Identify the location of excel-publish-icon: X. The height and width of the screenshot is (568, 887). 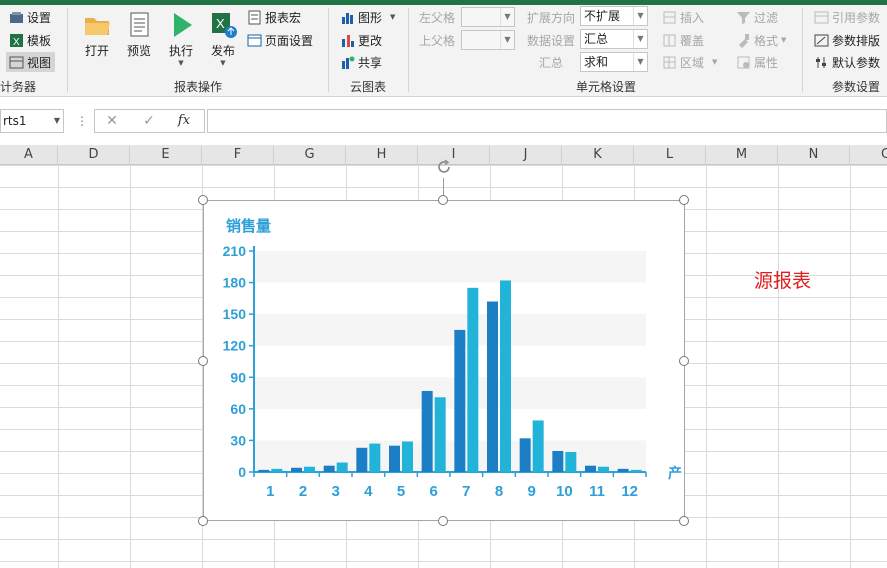
(223, 25).